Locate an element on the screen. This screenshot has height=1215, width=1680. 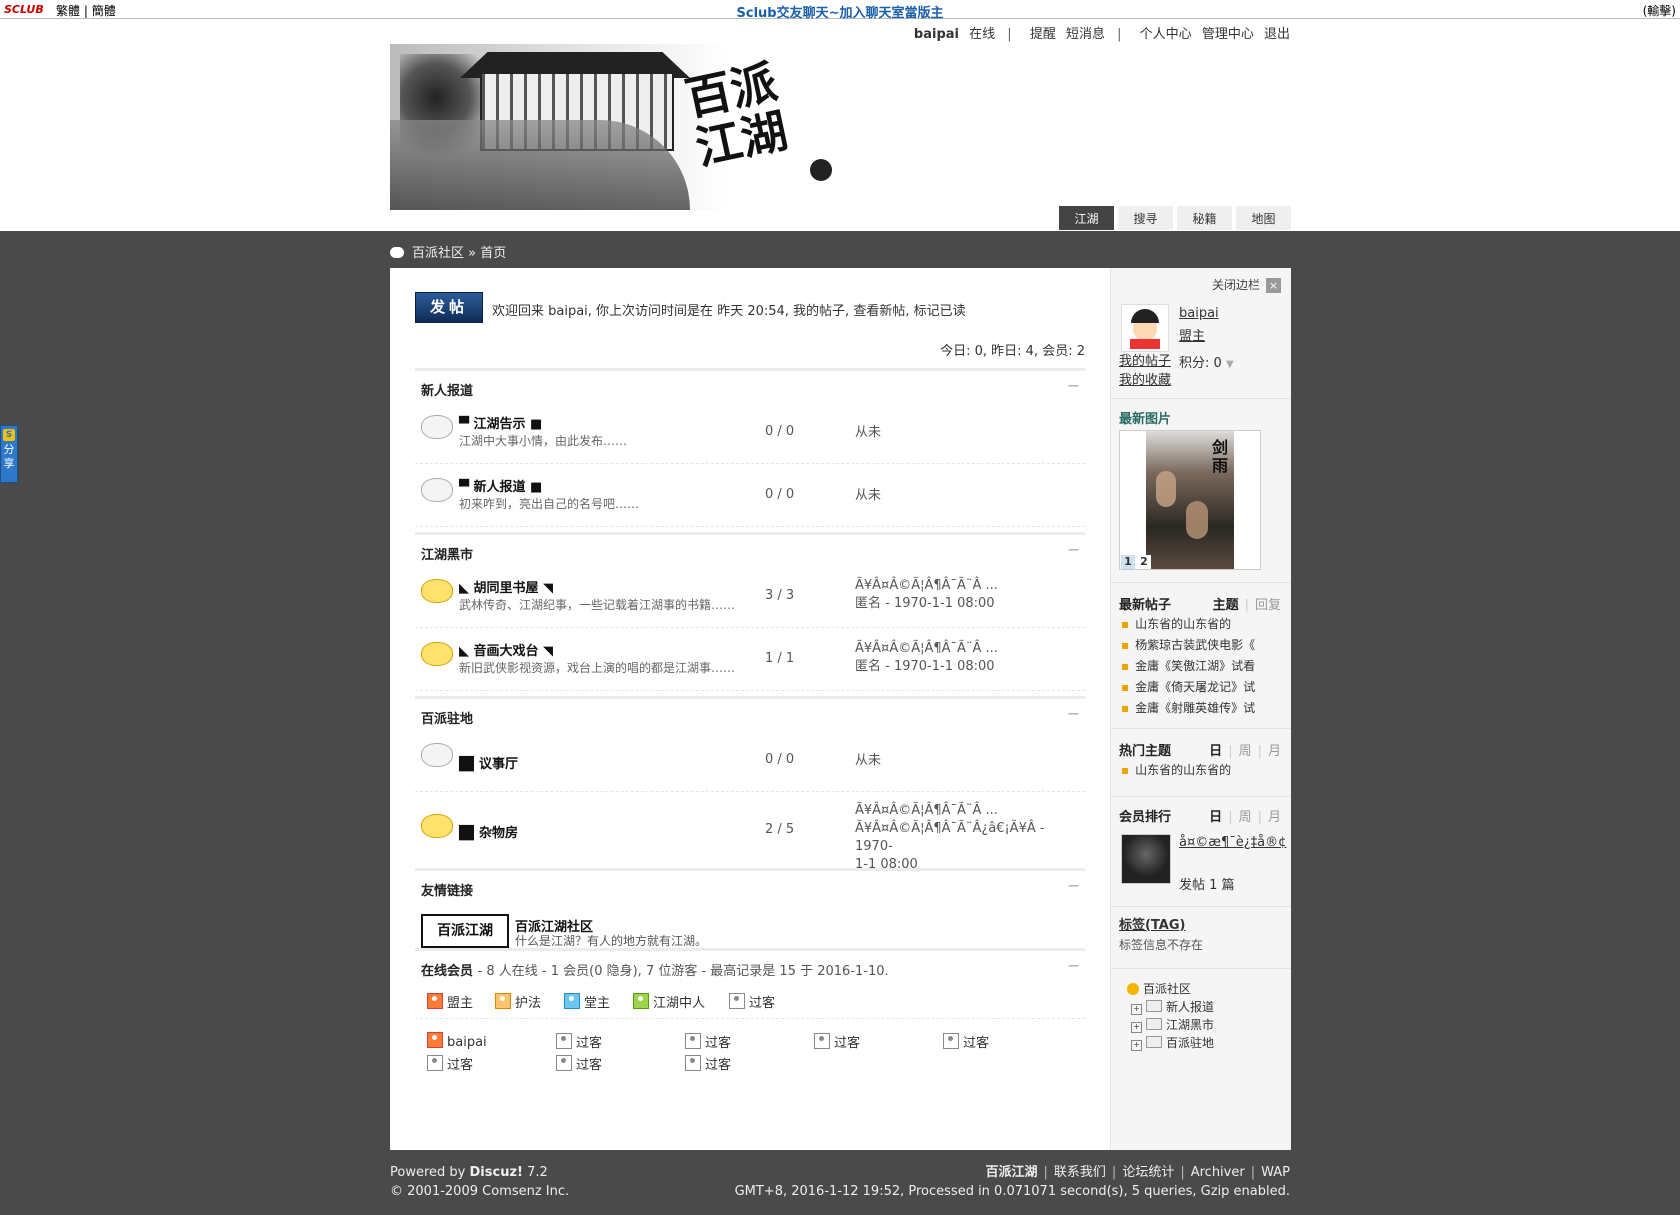
tab-map: 地图 is located at coordinates (1263, 218).